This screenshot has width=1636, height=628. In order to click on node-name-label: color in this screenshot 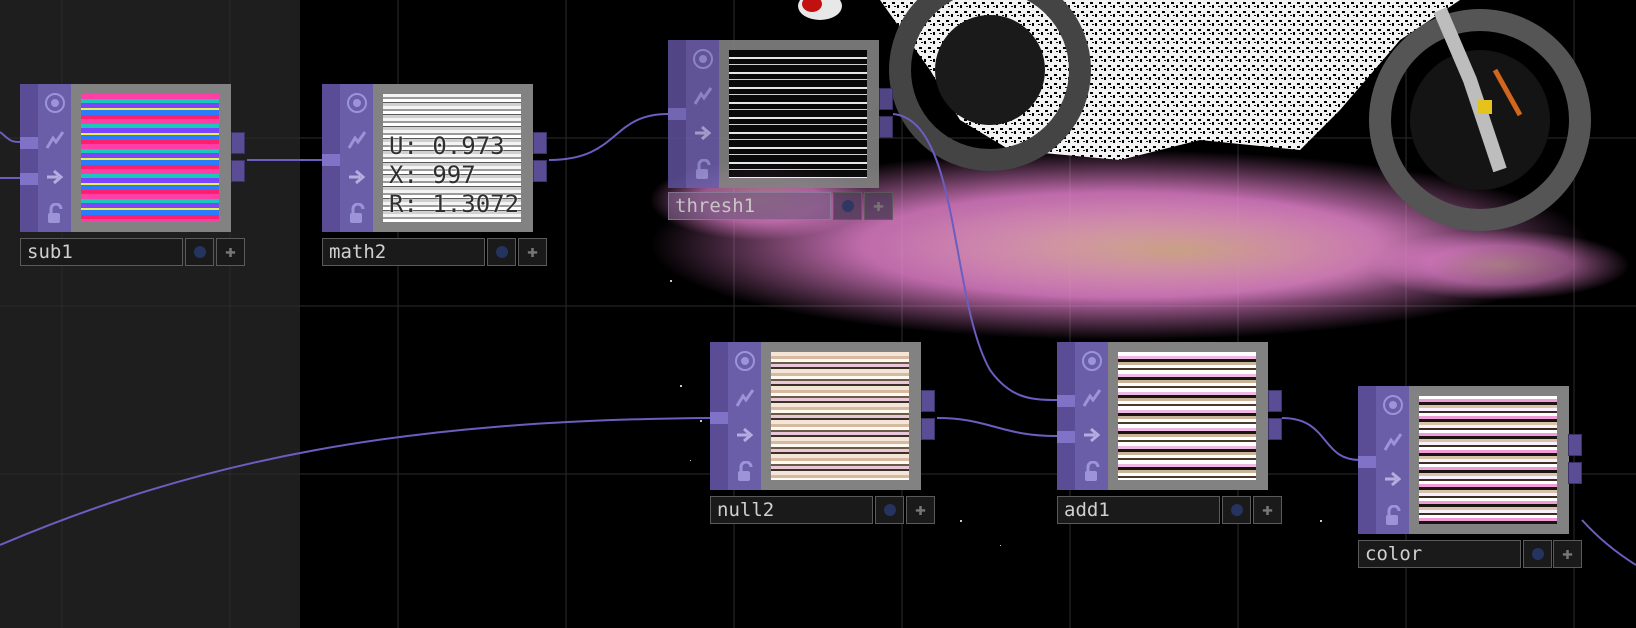, I will do `click(1439, 554)`.